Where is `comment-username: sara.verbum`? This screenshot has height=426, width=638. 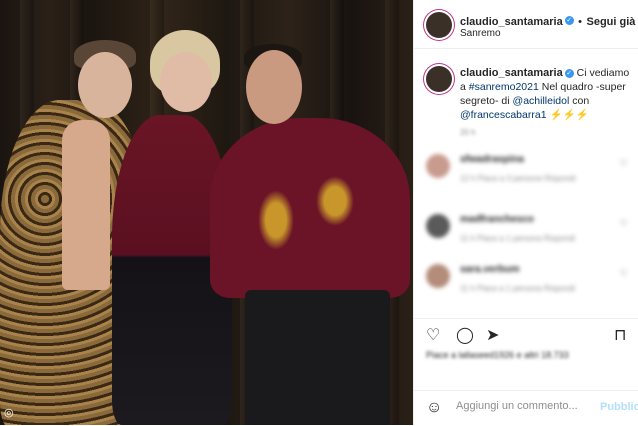 comment-username: sara.verbum is located at coordinates (489, 269).